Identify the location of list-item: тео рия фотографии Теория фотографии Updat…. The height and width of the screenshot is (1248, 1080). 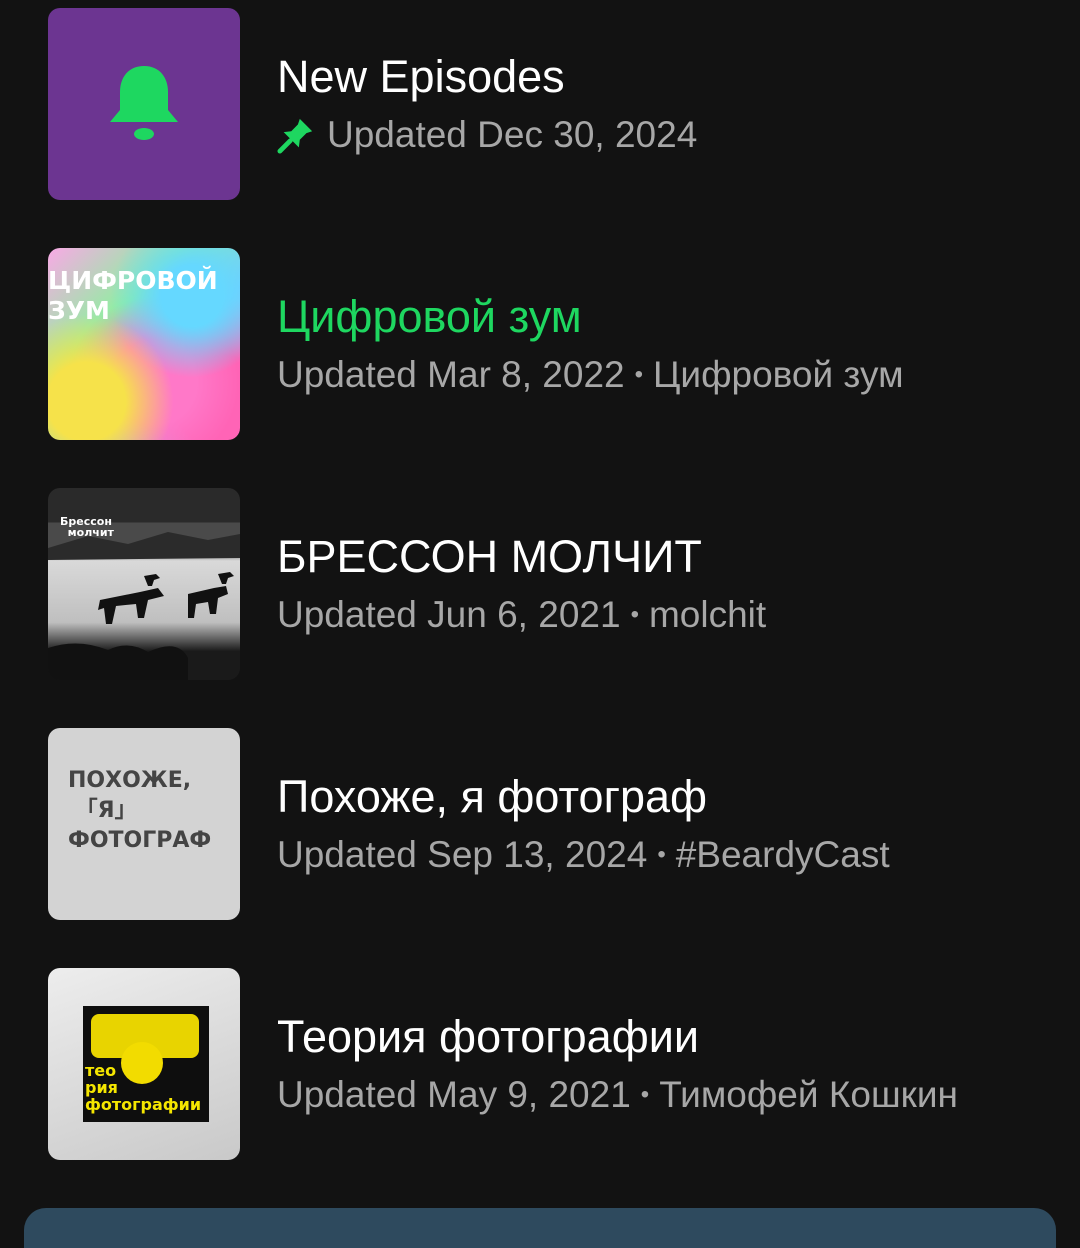
(548, 1064).